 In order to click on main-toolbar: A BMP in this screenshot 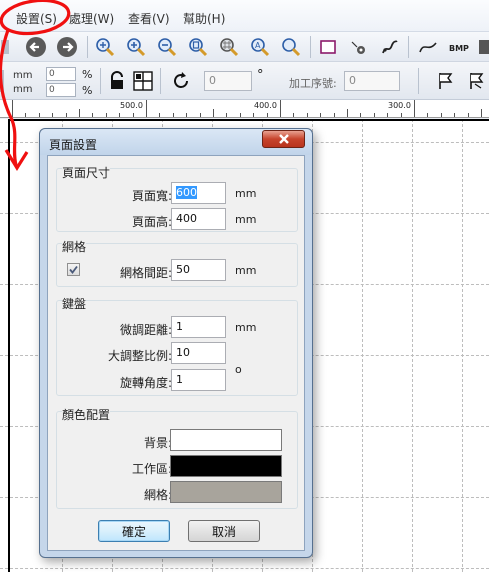, I will do `click(244, 47)`.